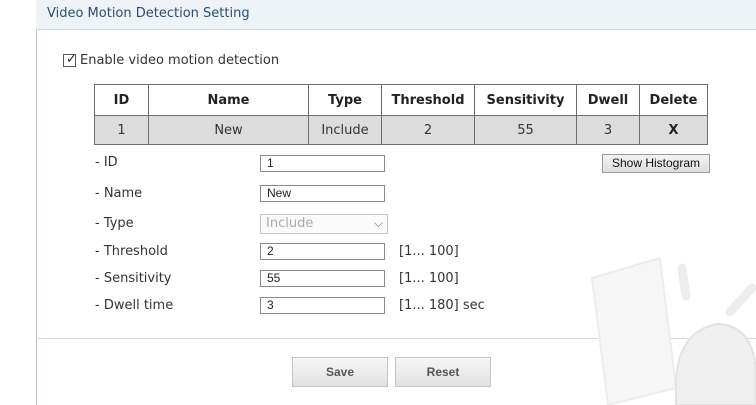  I want to click on reset-button: Reset, so click(443, 372).